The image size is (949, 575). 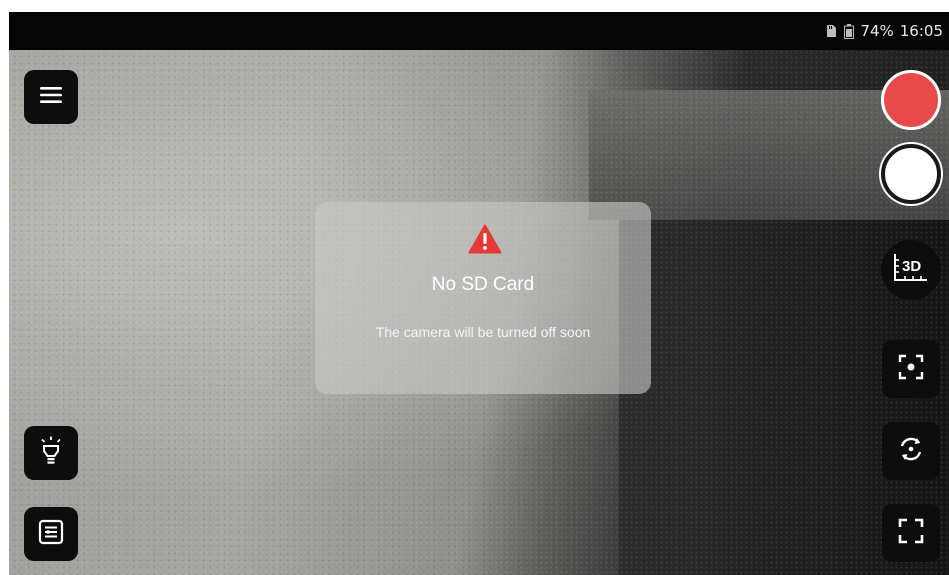 What do you see at coordinates (911, 266) in the screenshot?
I see `3d-label: 3D` at bounding box center [911, 266].